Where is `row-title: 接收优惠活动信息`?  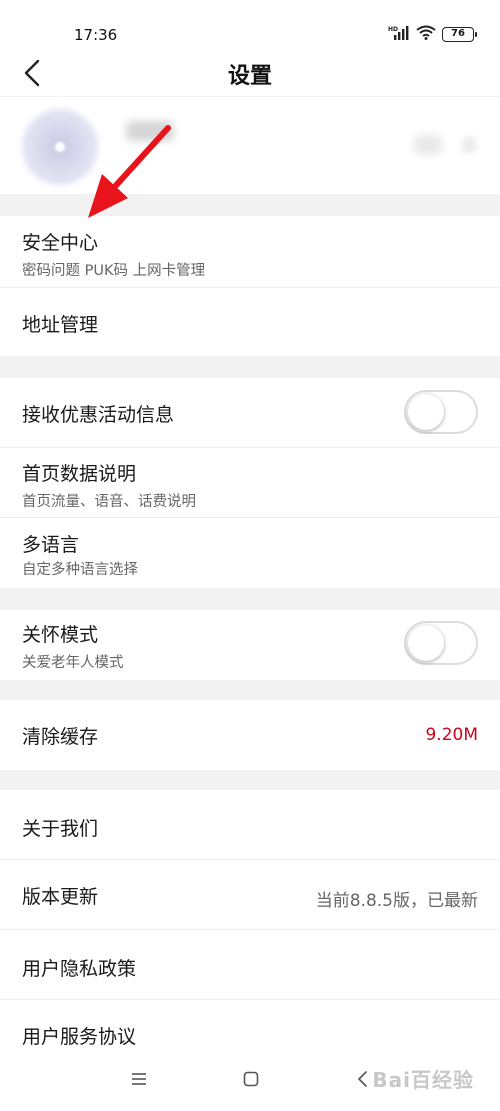
row-title: 接收优惠活动信息 is located at coordinates (98, 415).